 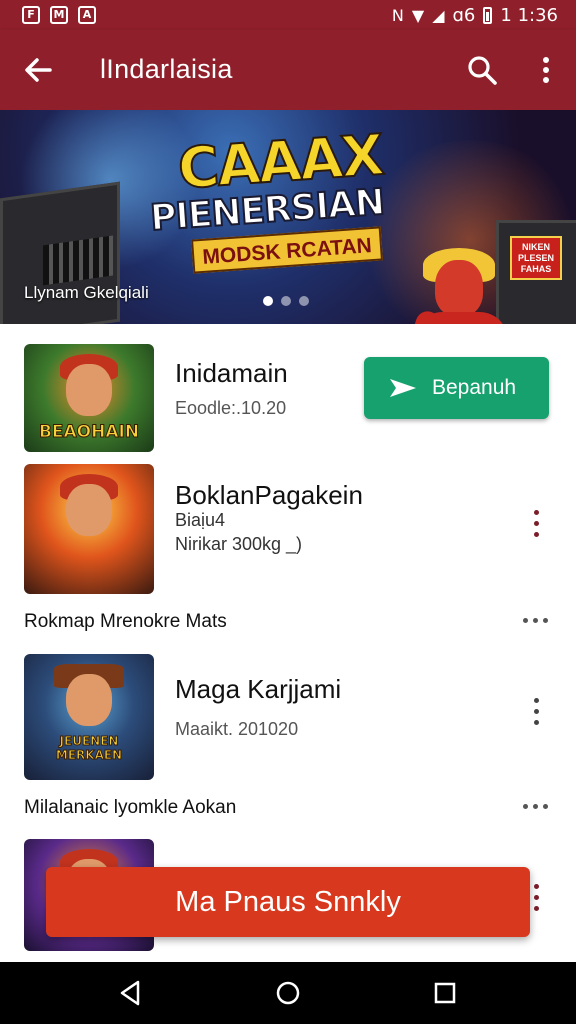 What do you see at coordinates (200, 520) in the screenshot?
I see `app-subtitle: Biaịu4` at bounding box center [200, 520].